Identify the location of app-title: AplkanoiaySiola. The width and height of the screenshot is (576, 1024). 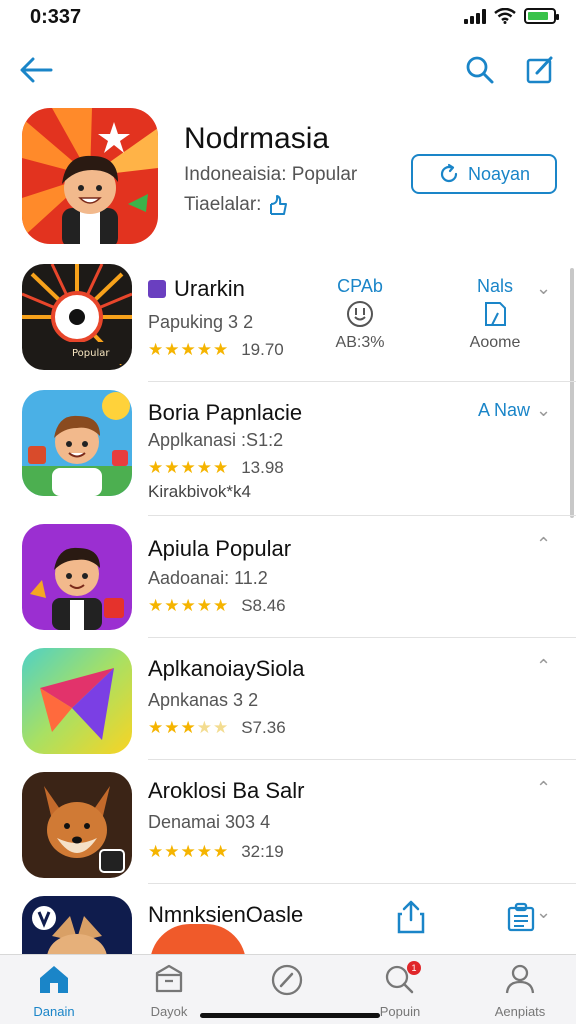
(226, 668).